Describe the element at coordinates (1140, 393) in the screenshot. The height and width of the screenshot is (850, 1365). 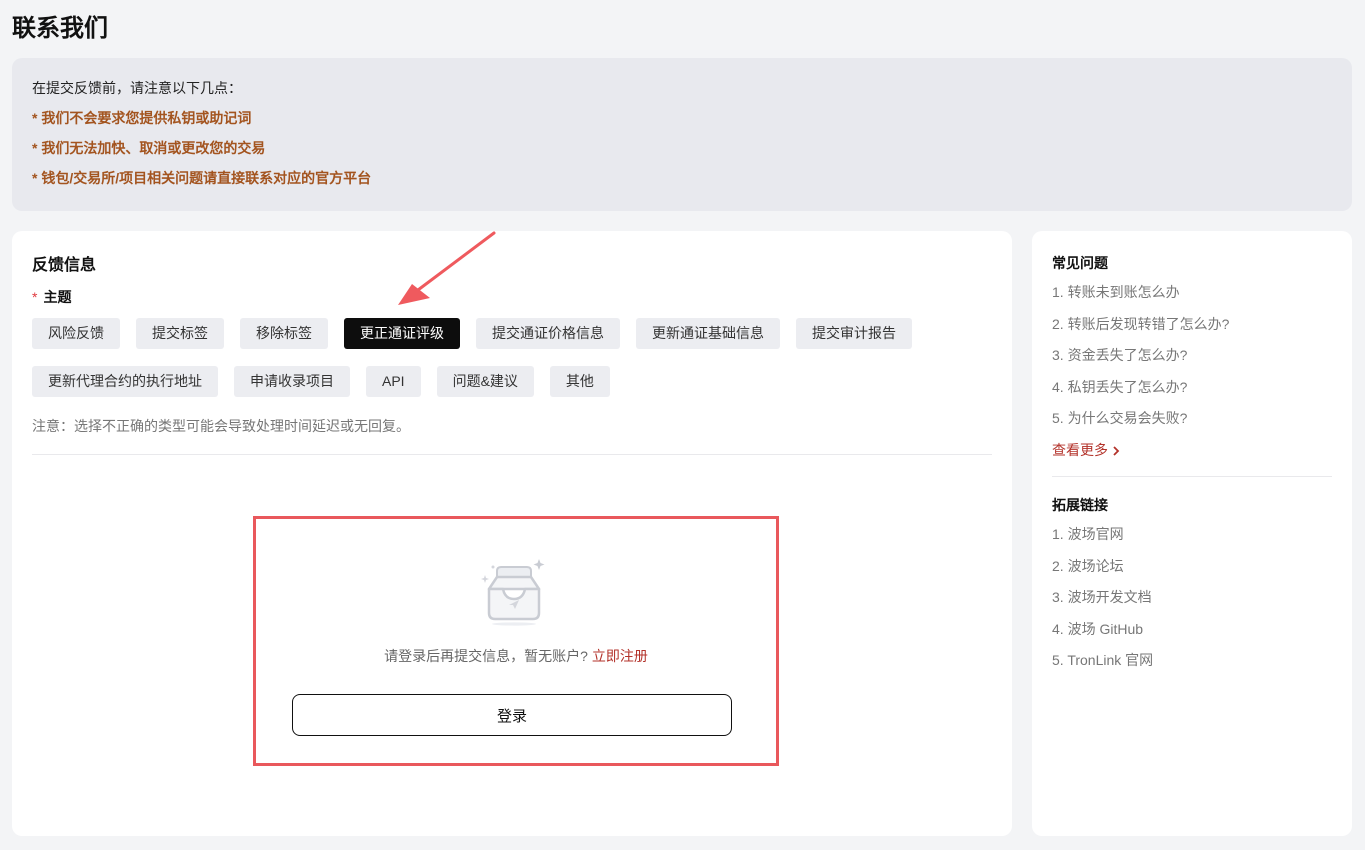
I see `faq-link: 4. 私钥丢失了怎么办?` at that location.